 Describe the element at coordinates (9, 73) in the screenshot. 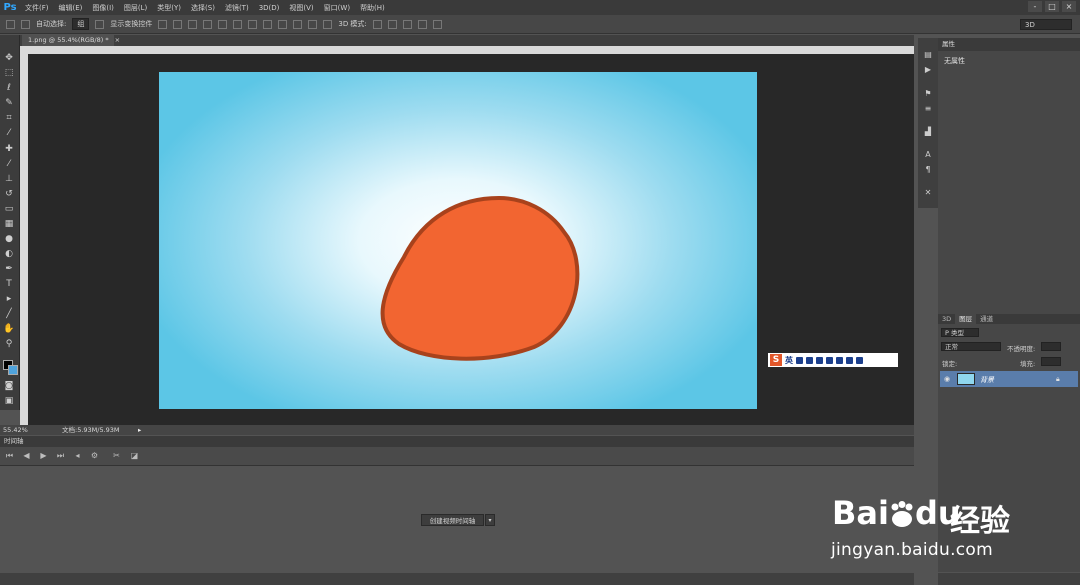

I see `marquee-icon: ⬚` at that location.